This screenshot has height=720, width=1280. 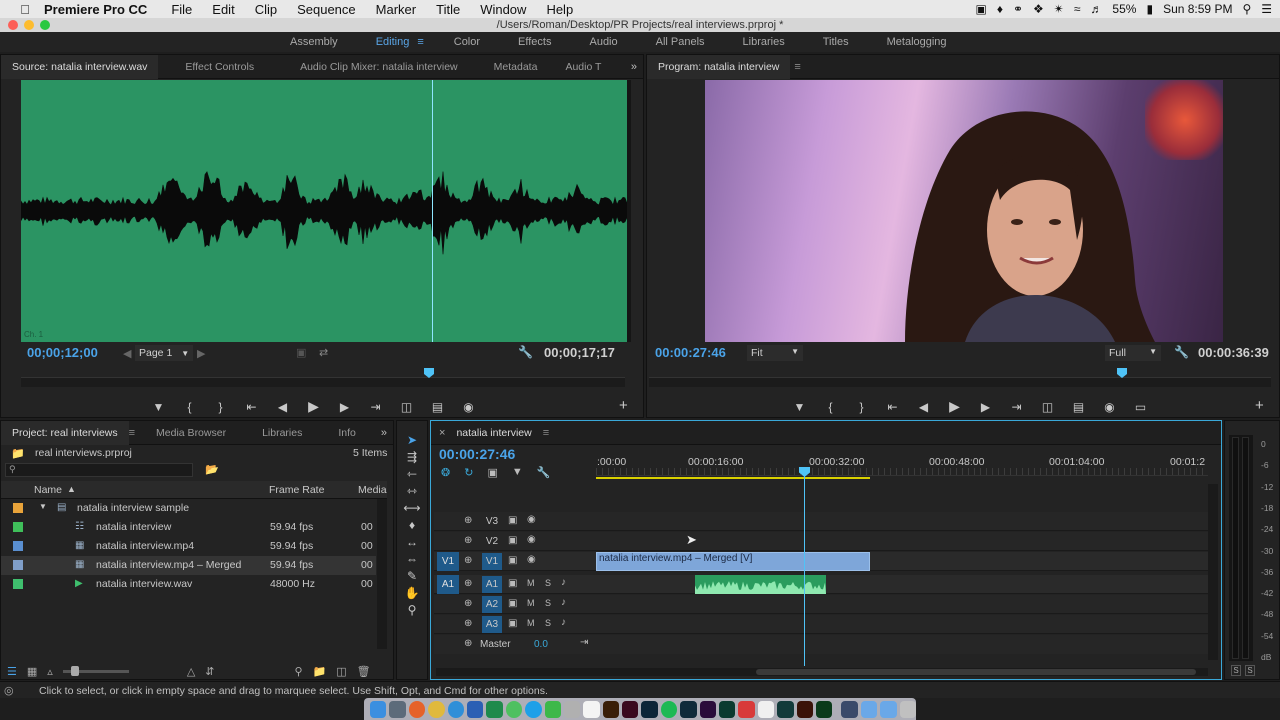 I want to click on source-scrollbar, so click(x=629, y=211).